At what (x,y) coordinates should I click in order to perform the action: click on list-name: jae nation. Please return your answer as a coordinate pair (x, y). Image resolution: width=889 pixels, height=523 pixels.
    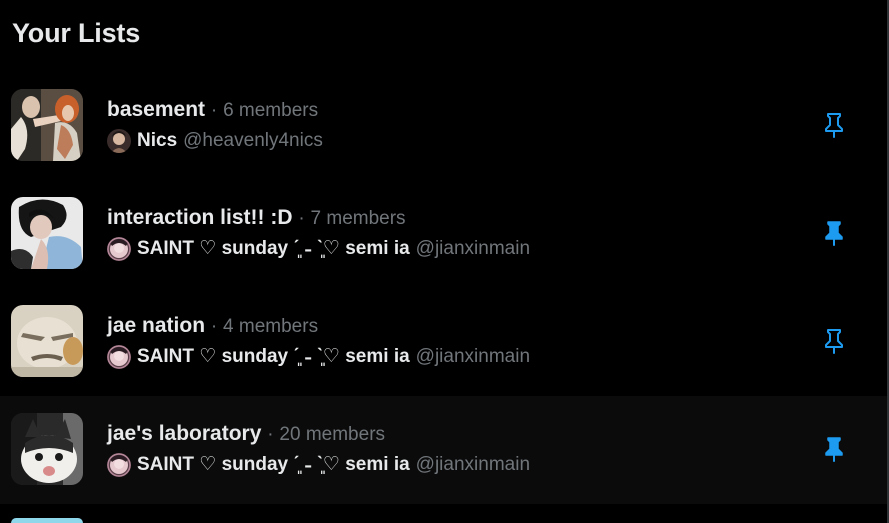
    Looking at the image, I should click on (156, 325).